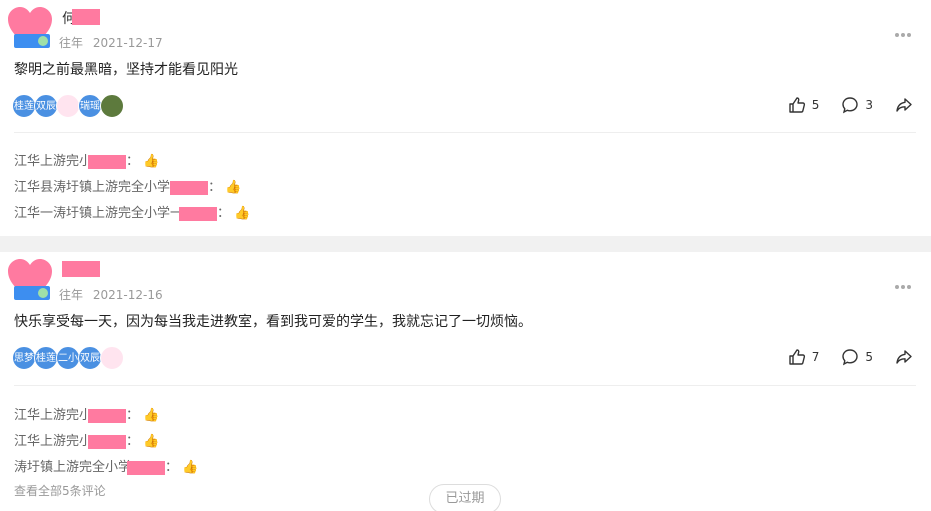  What do you see at coordinates (127, 295) in the screenshot?
I see `post-date: 2021-12-16` at bounding box center [127, 295].